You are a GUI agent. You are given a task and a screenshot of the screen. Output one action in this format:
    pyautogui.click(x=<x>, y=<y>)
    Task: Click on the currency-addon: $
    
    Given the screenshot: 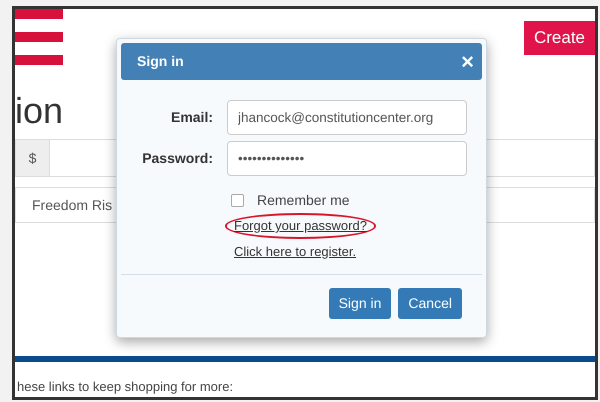 What is the action you would take?
    pyautogui.click(x=33, y=158)
    